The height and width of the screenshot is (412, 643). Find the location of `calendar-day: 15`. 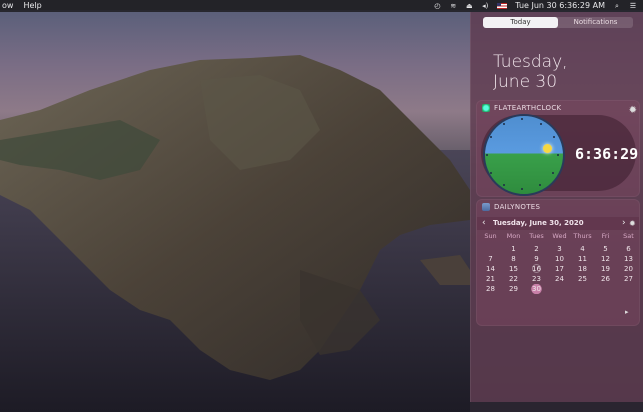

calendar-day: 15 is located at coordinates (513, 269).